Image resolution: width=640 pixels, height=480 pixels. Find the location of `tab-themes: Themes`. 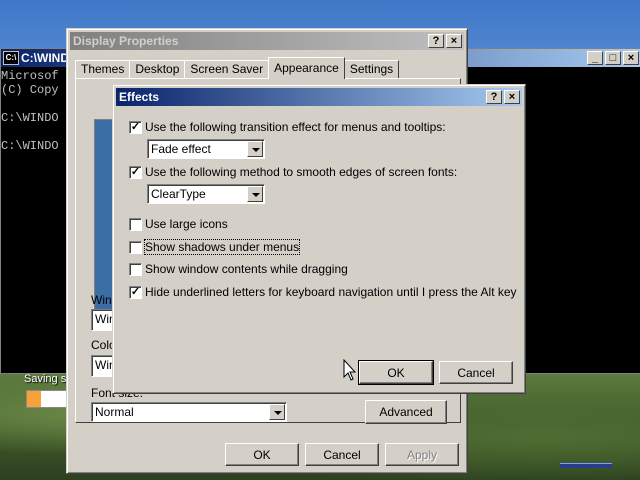

tab-themes: Themes is located at coordinates (103, 69).